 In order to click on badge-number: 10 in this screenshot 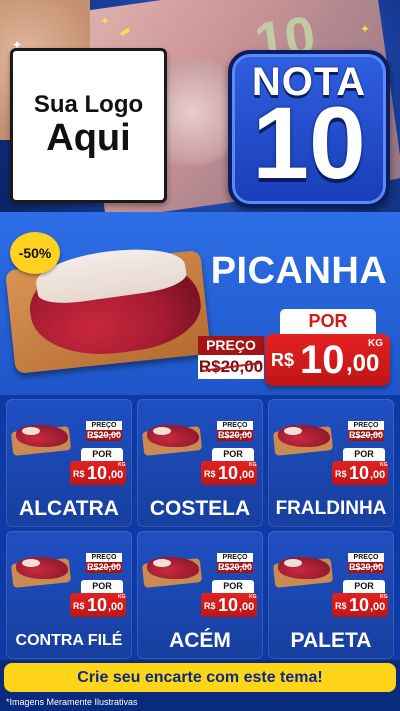, I will do `click(309, 143)`.